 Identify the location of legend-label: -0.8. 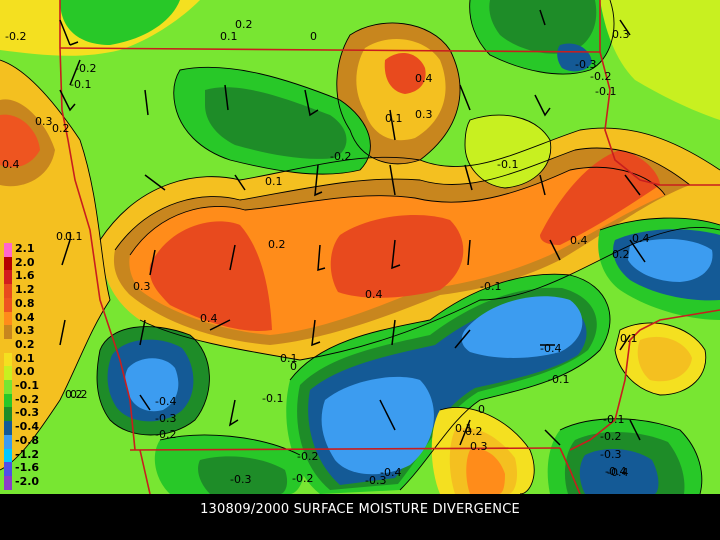
(27, 440).